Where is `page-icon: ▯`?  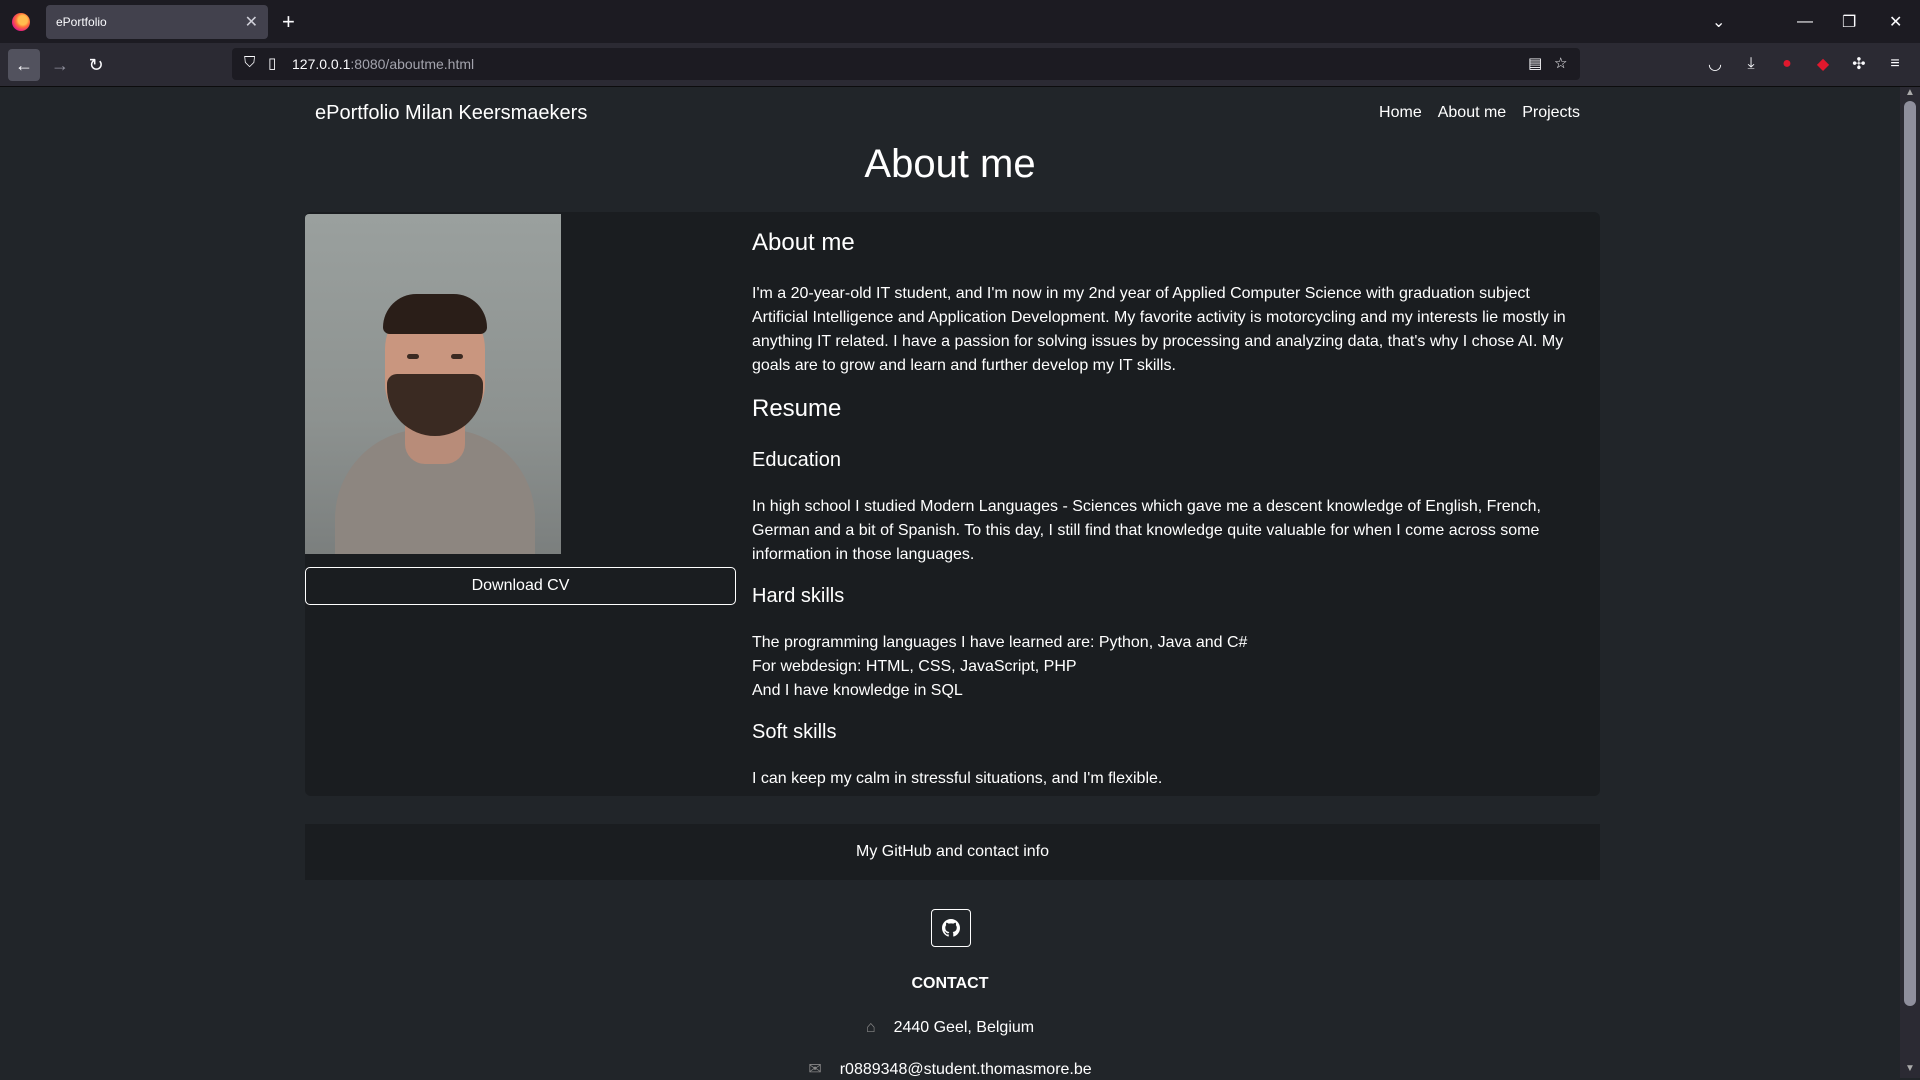 page-icon: ▯ is located at coordinates (272, 63).